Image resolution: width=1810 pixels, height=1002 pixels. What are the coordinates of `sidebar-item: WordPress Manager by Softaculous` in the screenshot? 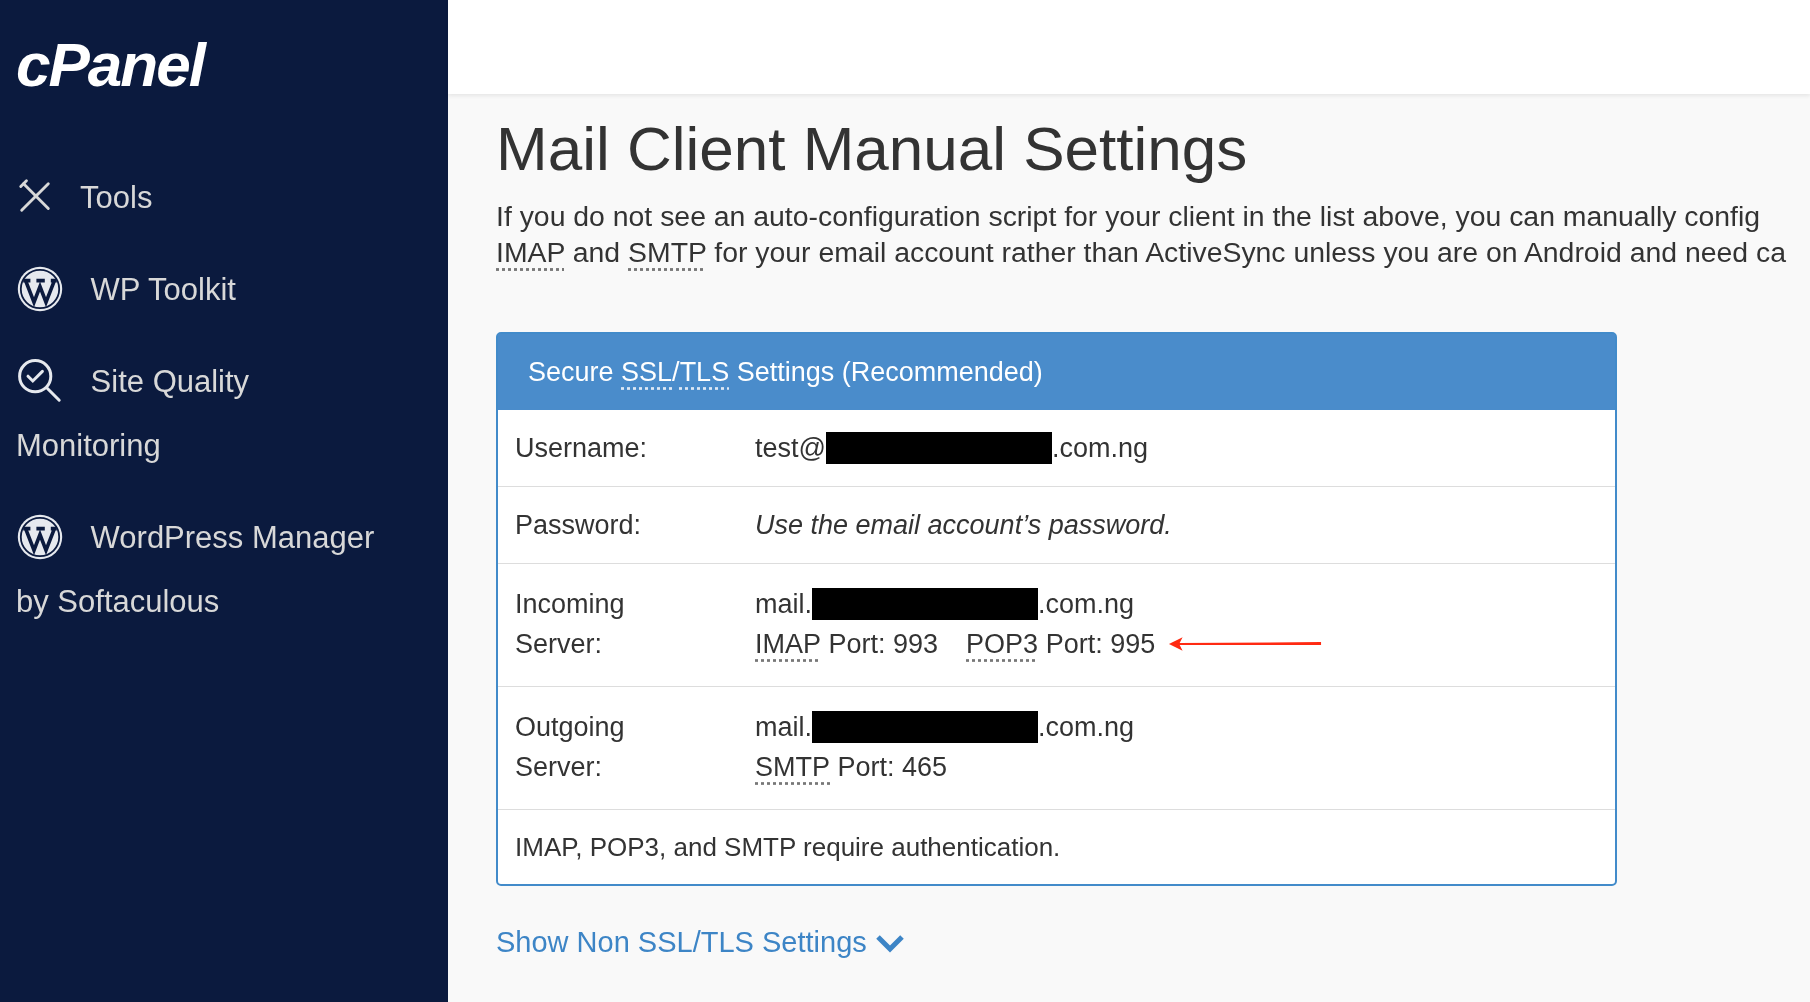 It's located at (202, 570).